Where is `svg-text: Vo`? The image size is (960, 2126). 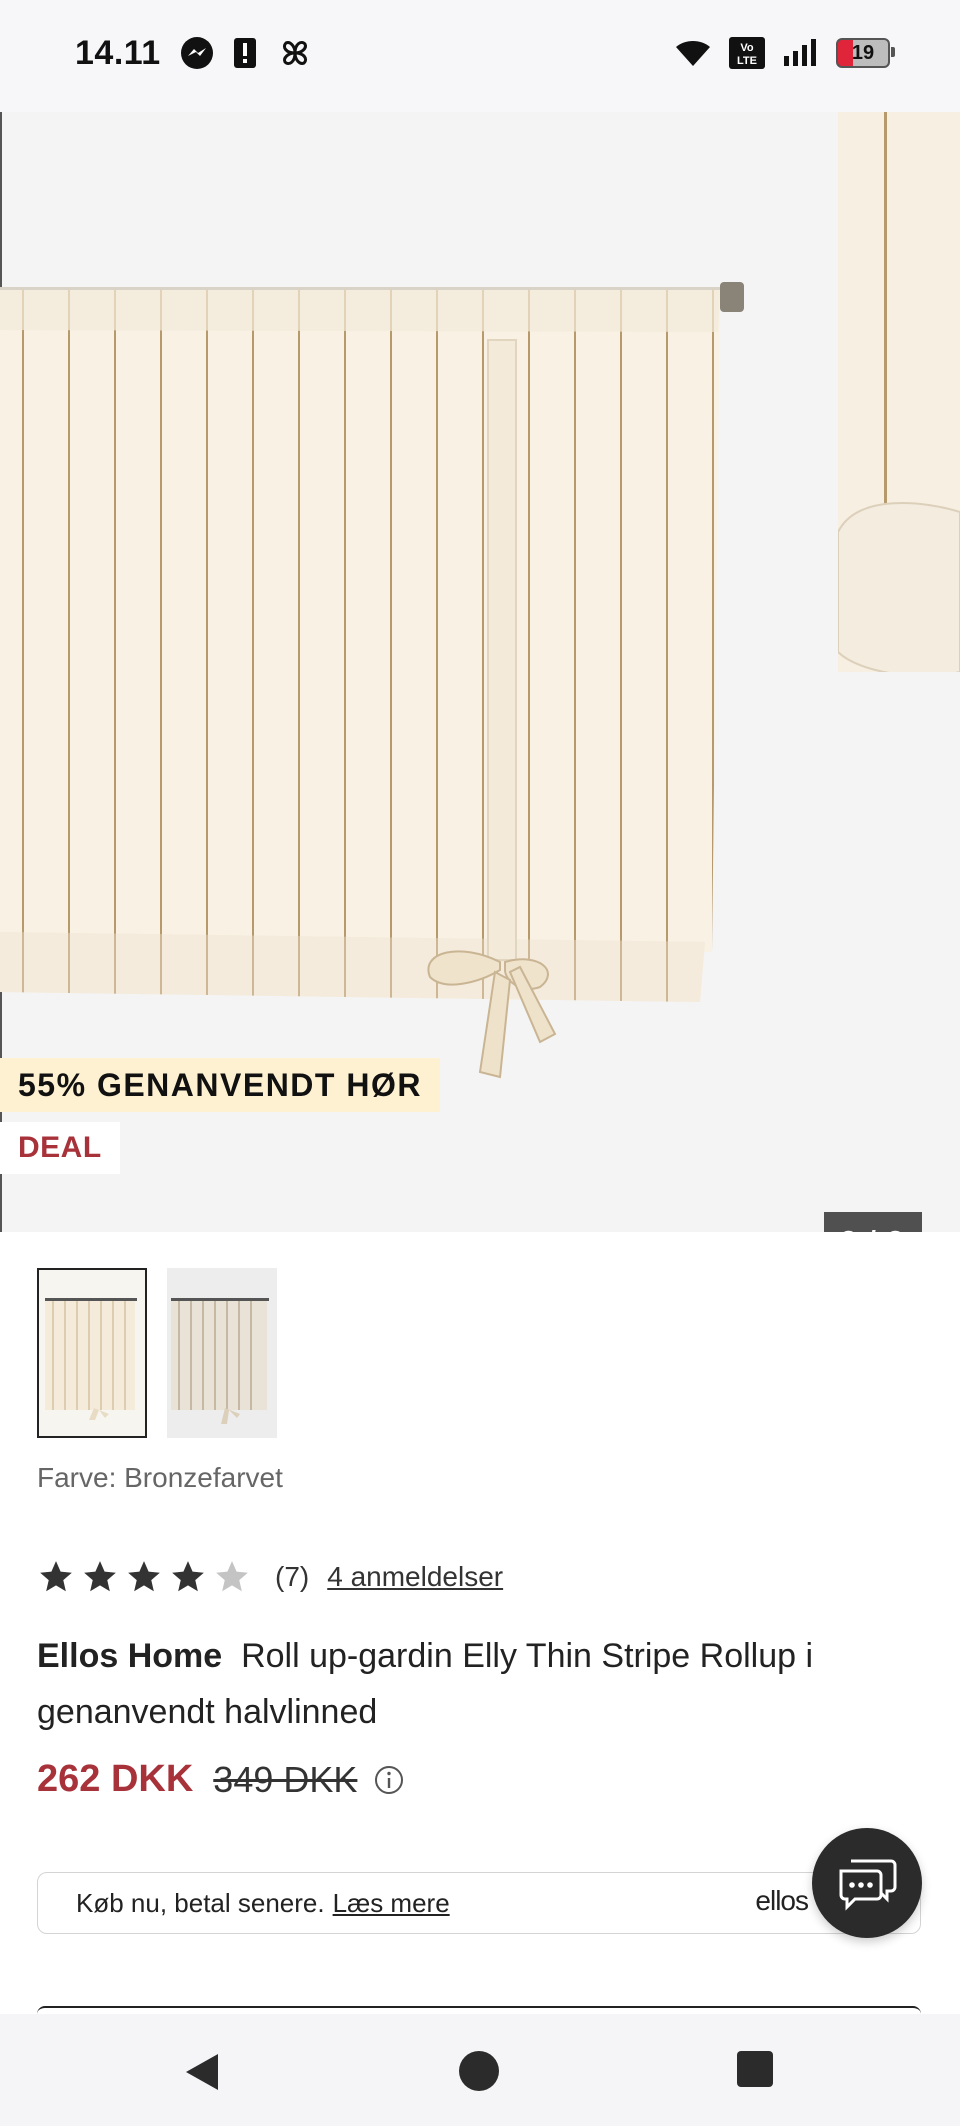
svg-text: Vo is located at coordinates (747, 48).